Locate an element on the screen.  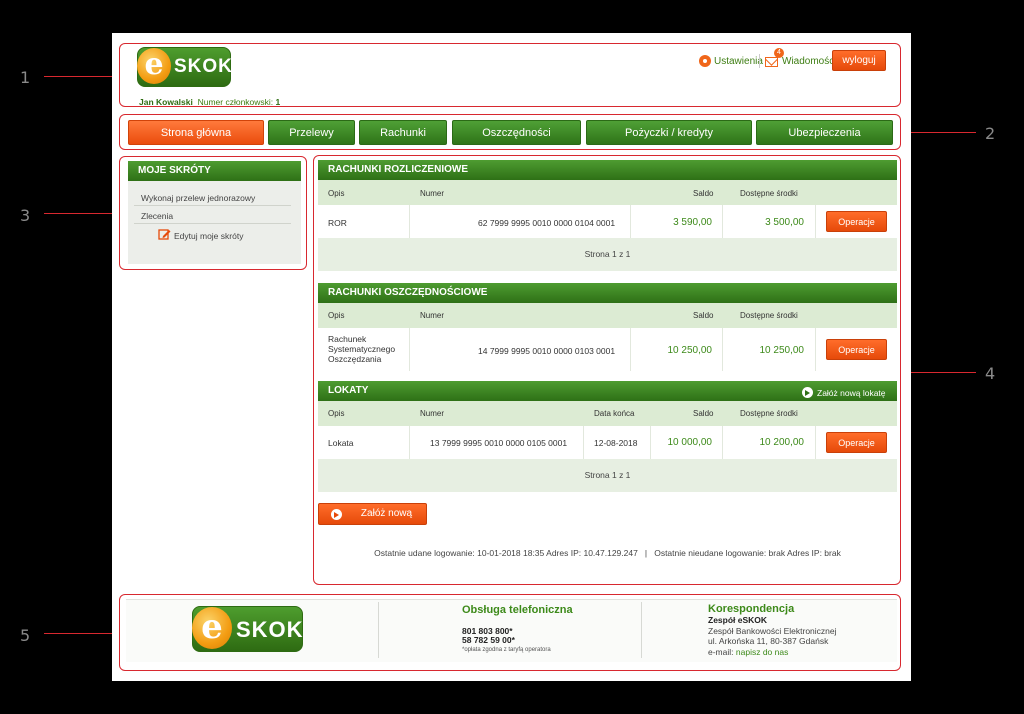
annotation-frame-shortcuts is located at coordinates (213, 213).